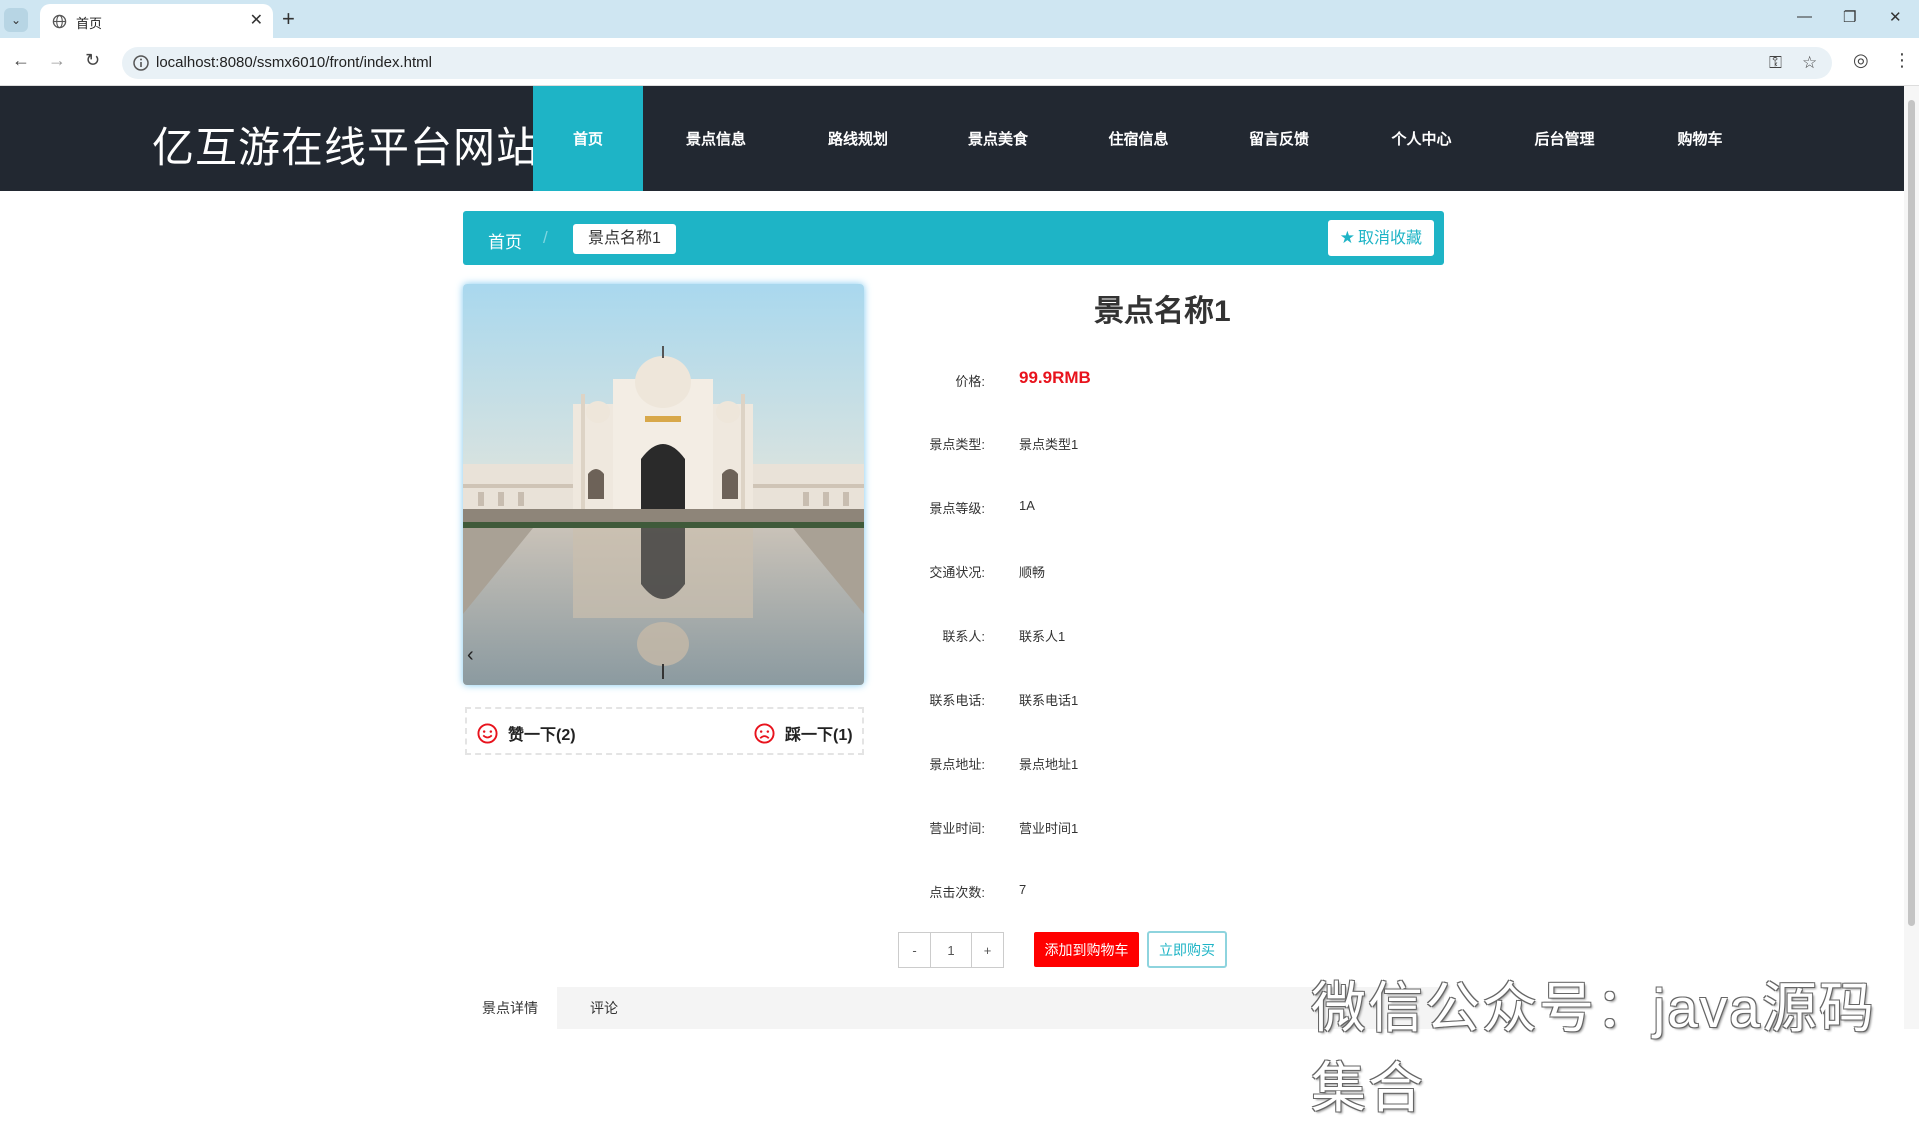 The width and height of the screenshot is (1919, 1123). Describe the element at coordinates (858, 138) in the screenshot. I see `nav-route-planning: 路线规划` at that location.